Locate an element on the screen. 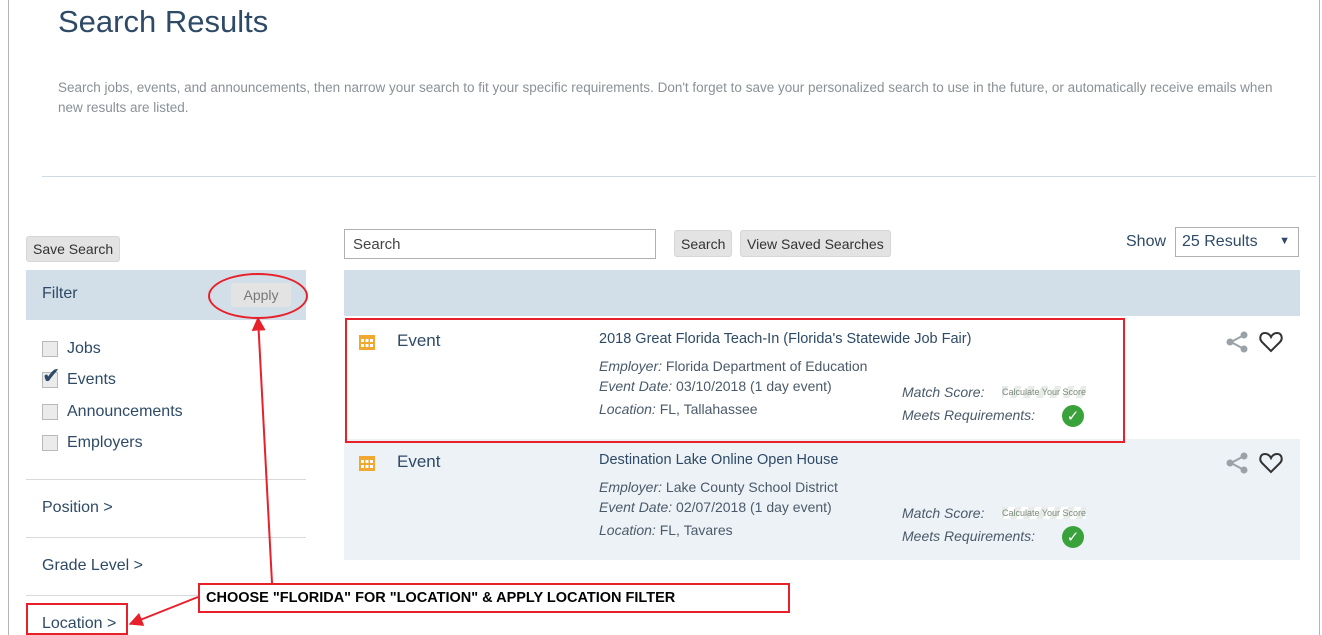  checkbox-label: Announcements is located at coordinates (125, 411).